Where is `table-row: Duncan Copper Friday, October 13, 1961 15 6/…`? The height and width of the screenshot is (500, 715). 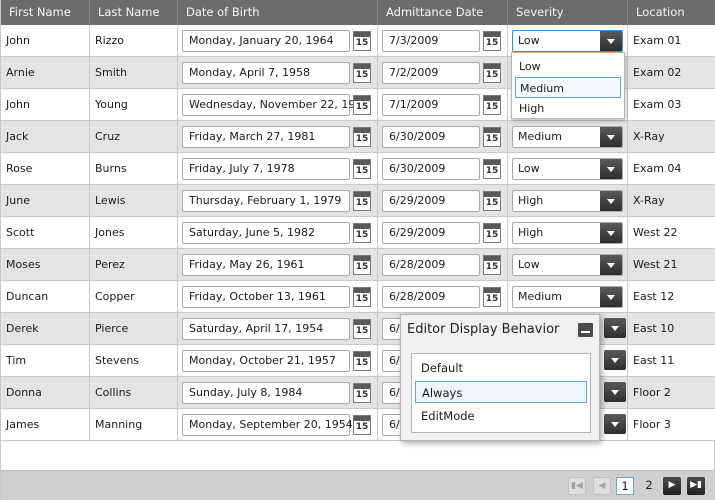
table-row: Duncan Copper Friday, October 13, 1961 15 6/… is located at coordinates (358, 297).